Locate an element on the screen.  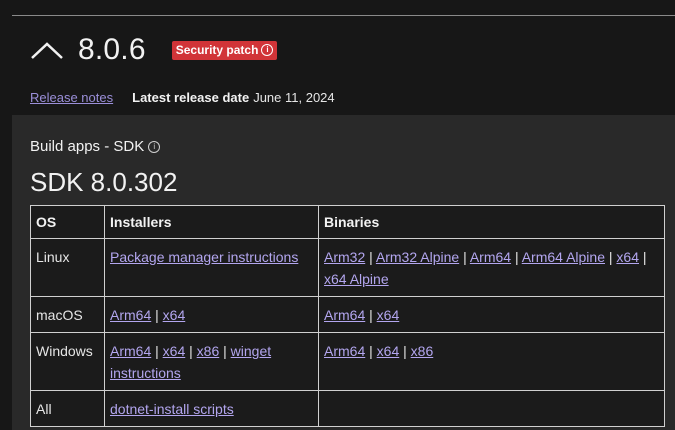
installers-cell: Arm64 | x64 is located at coordinates (211, 314).